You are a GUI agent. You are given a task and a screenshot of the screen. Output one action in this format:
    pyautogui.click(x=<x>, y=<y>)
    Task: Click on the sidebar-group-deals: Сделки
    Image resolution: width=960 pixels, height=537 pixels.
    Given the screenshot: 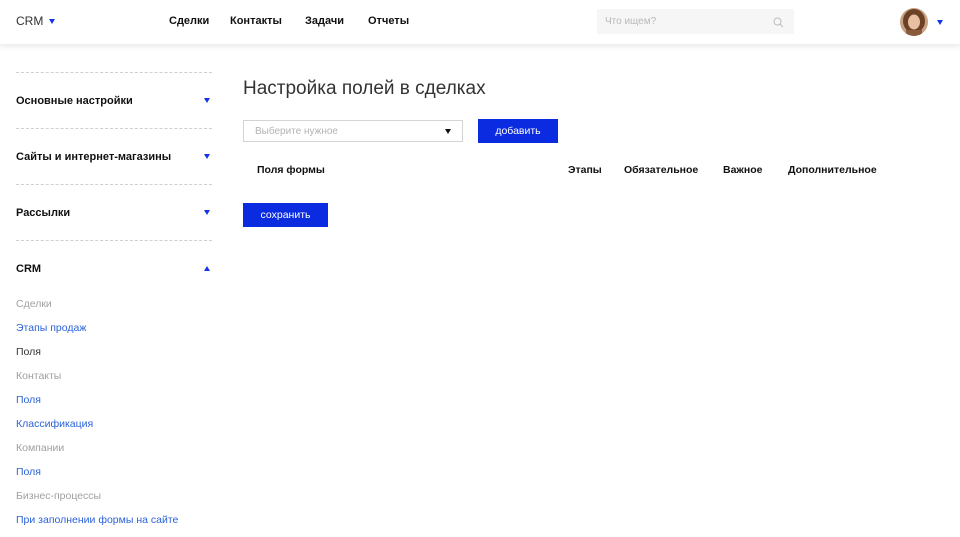 What is the action you would take?
    pyautogui.click(x=34, y=304)
    